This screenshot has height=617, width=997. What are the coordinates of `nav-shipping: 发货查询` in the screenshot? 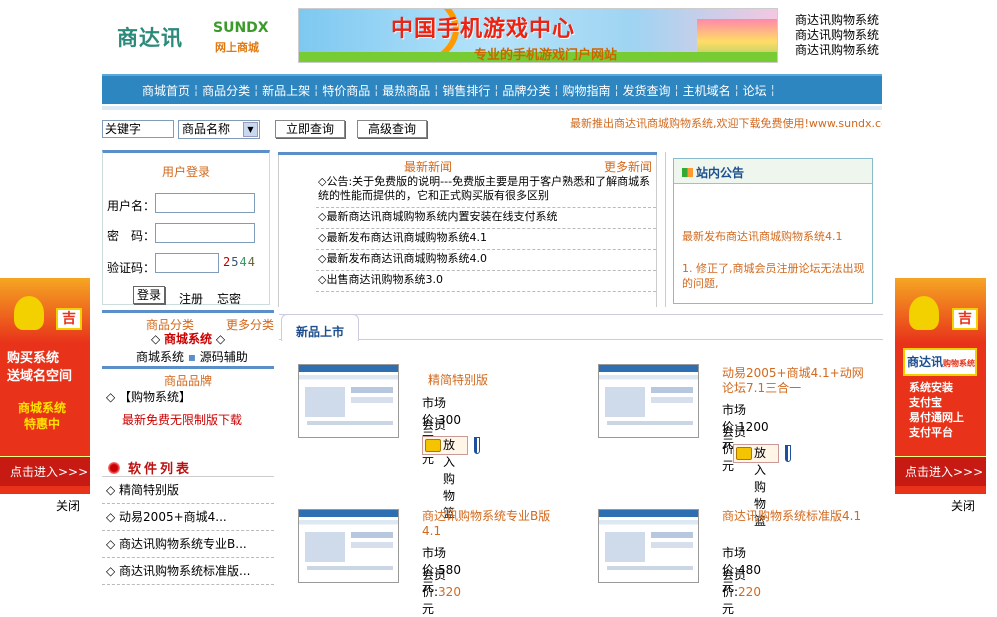 It's located at (647, 90).